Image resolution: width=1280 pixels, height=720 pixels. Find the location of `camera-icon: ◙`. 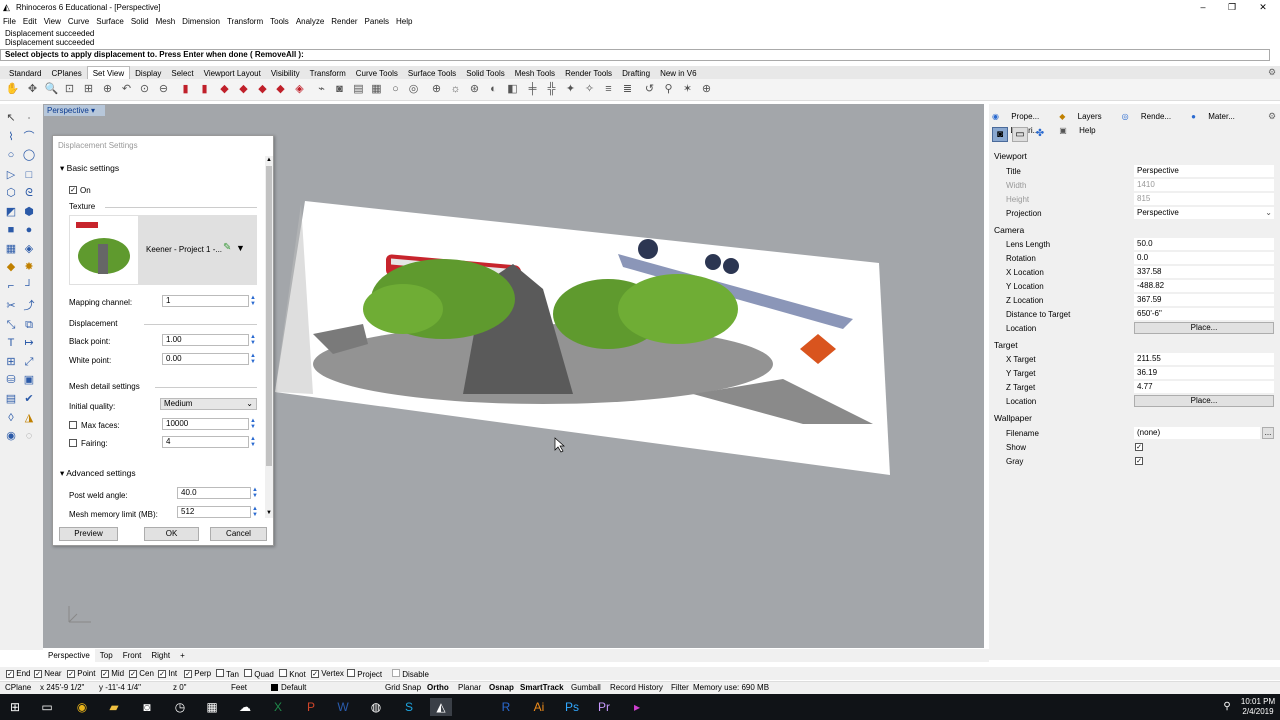

camera-icon: ◙ is located at coordinates (339, 89).